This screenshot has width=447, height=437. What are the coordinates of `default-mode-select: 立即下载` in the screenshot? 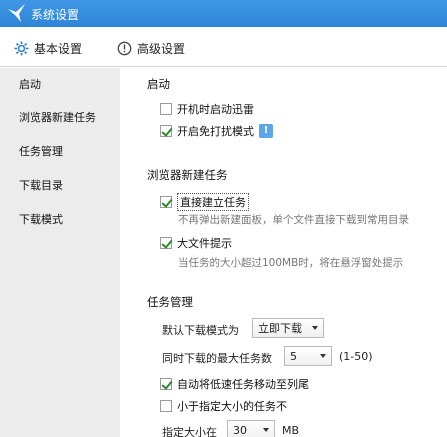 It's located at (288, 328).